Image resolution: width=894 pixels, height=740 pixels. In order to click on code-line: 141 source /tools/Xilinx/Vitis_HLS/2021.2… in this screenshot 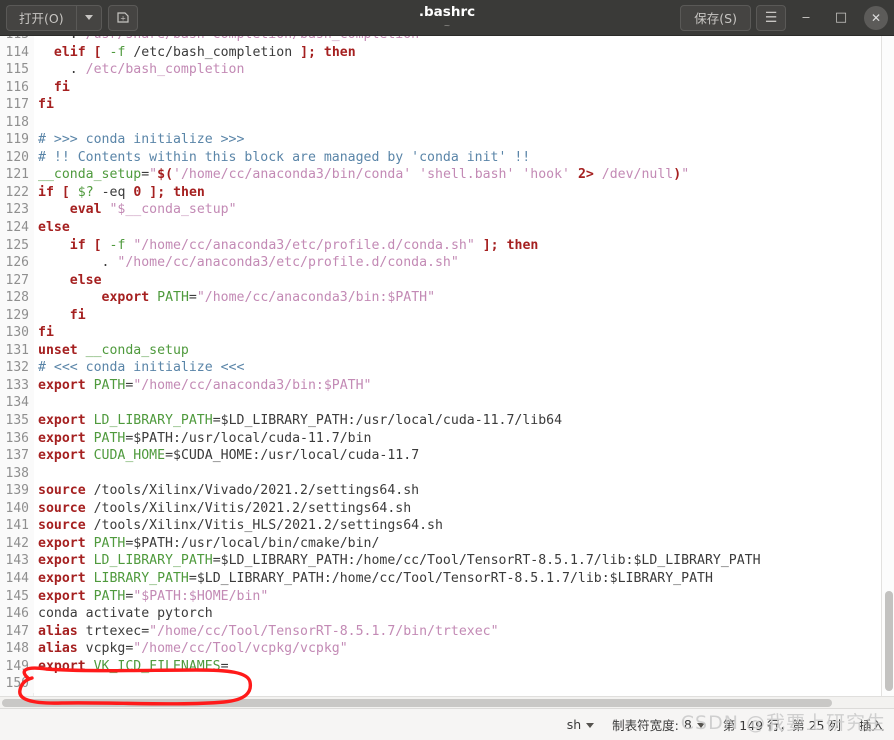, I will do `click(440, 526)`.